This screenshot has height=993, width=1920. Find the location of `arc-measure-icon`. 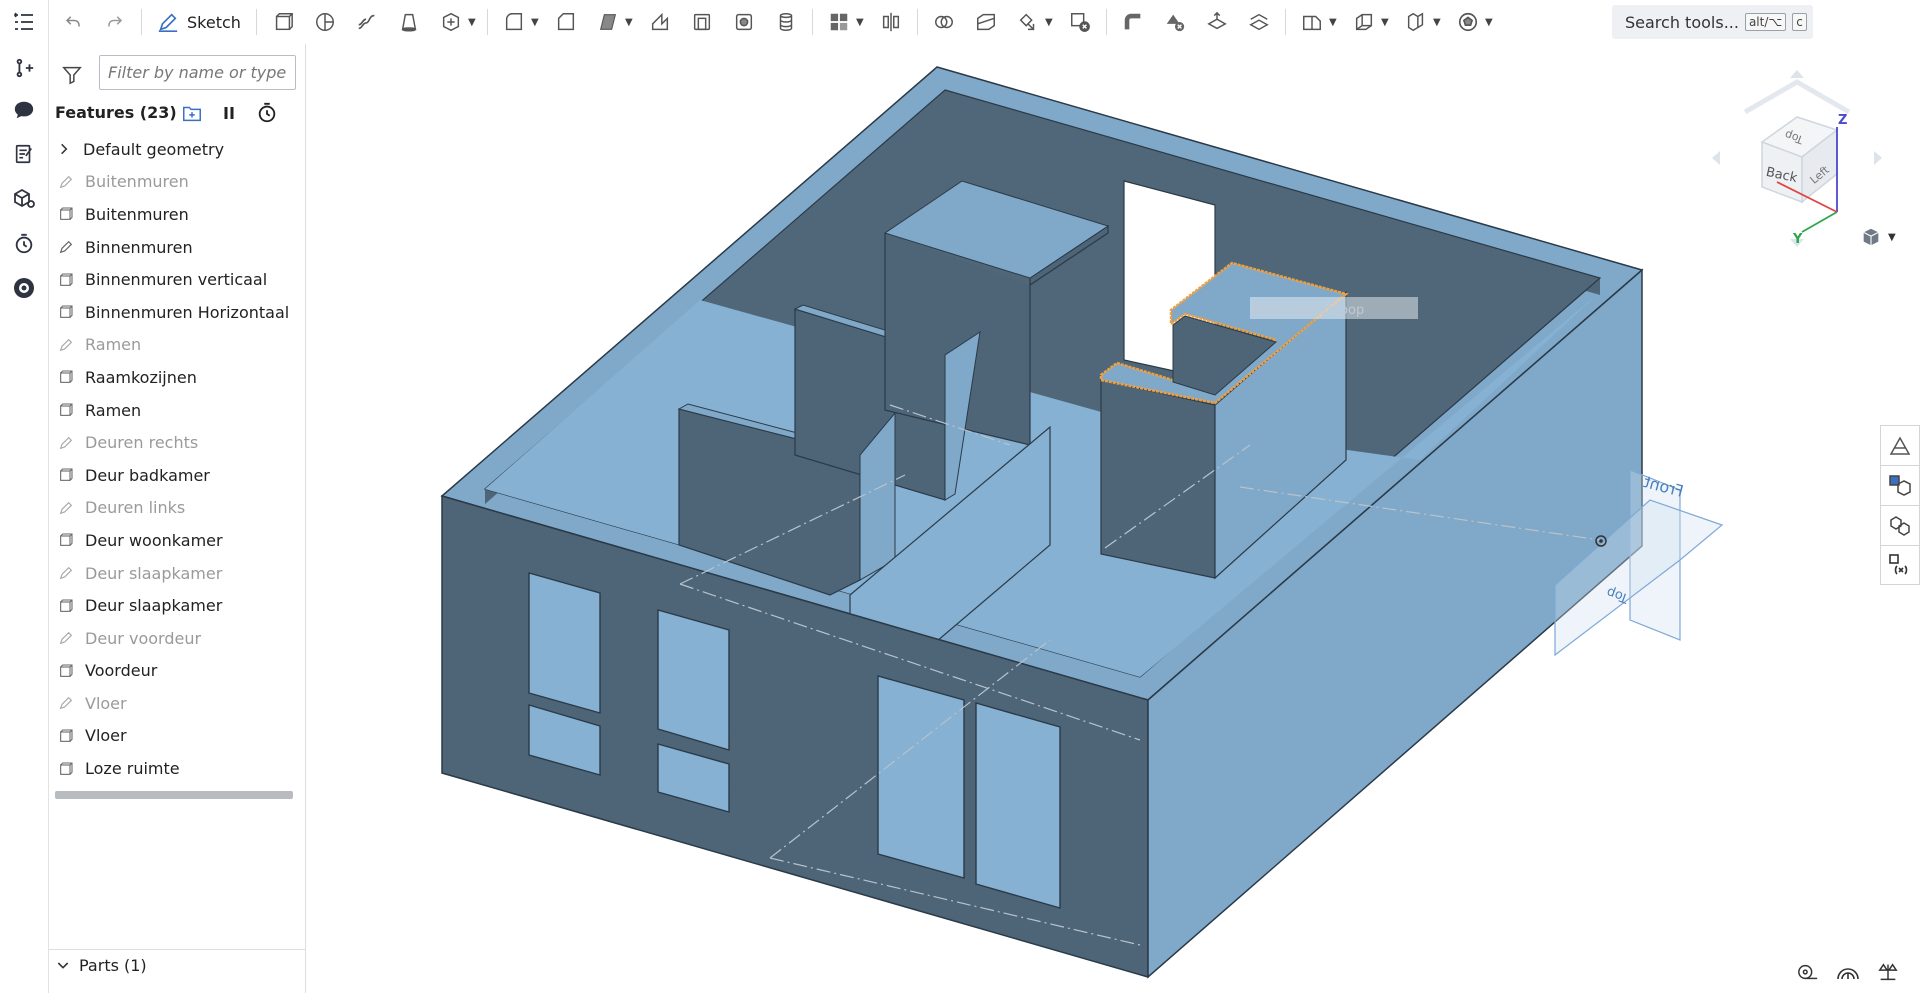

arc-measure-icon is located at coordinates (1848, 972).